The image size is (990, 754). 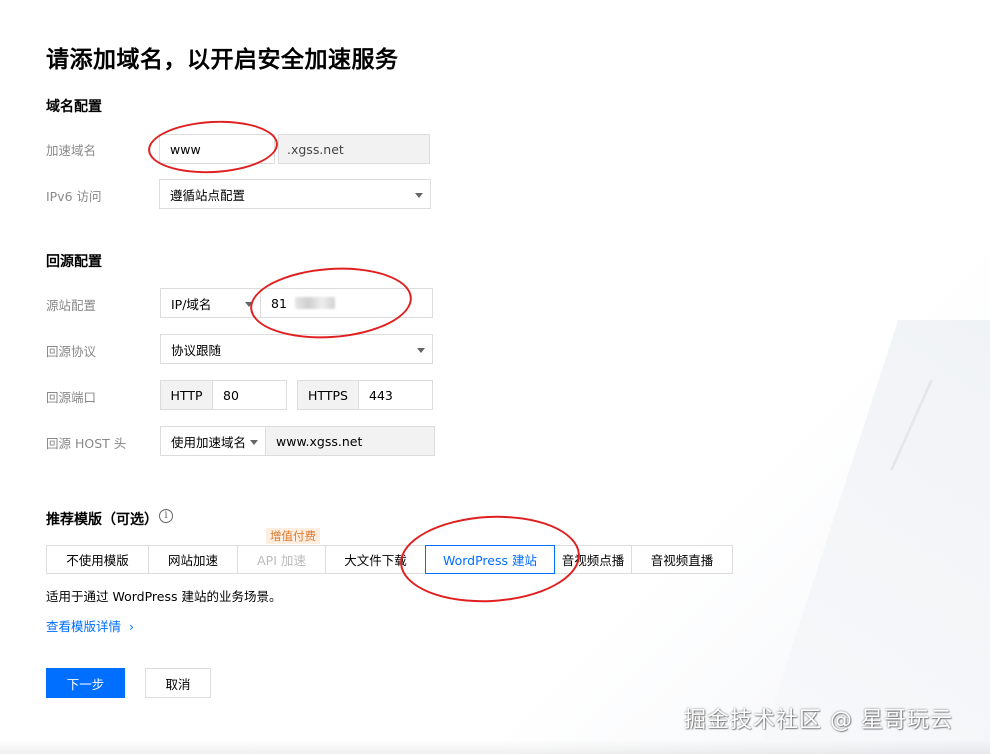 I want to click on section-title-domain: 域名配置, so click(x=74, y=107).